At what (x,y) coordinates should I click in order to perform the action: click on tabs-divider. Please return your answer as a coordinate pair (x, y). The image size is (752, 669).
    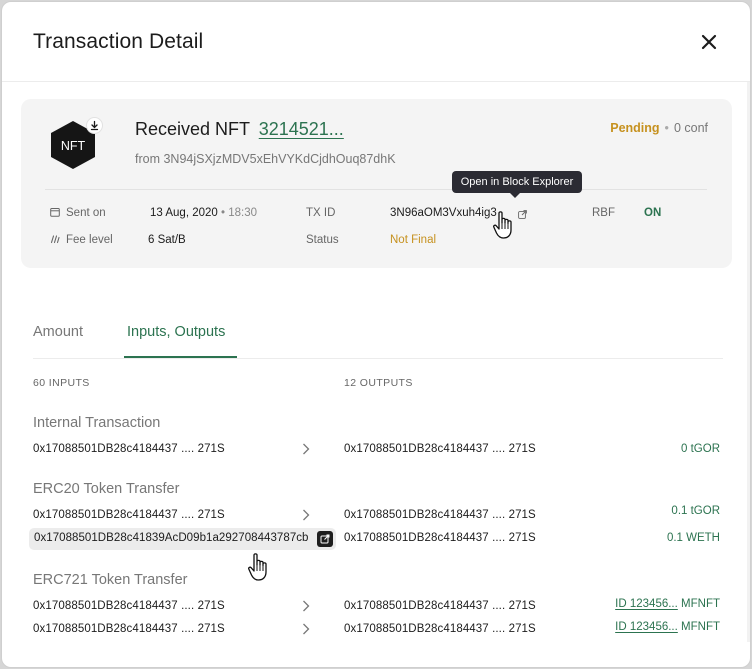
    Looking at the image, I should click on (378, 358).